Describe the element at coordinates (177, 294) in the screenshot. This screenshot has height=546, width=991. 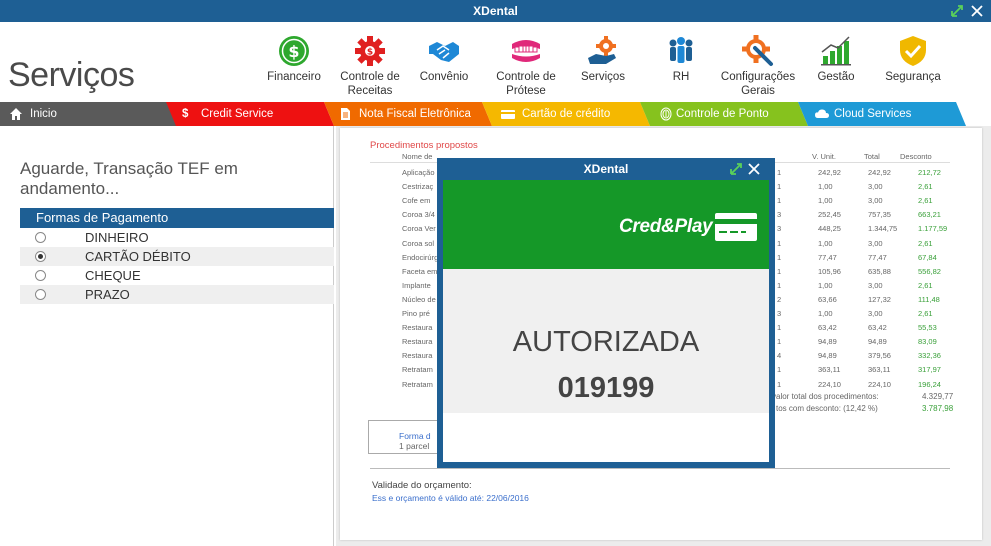
I see `payment-option-prazo: PRAZO` at that location.